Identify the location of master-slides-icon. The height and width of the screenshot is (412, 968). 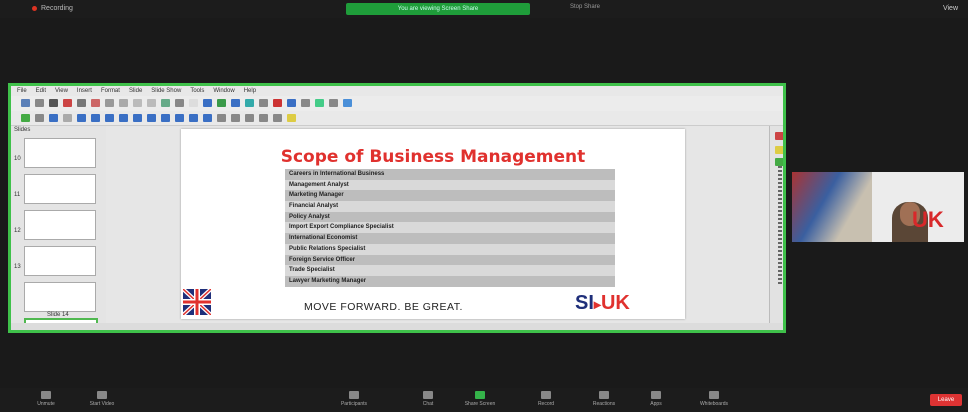
(347, 103).